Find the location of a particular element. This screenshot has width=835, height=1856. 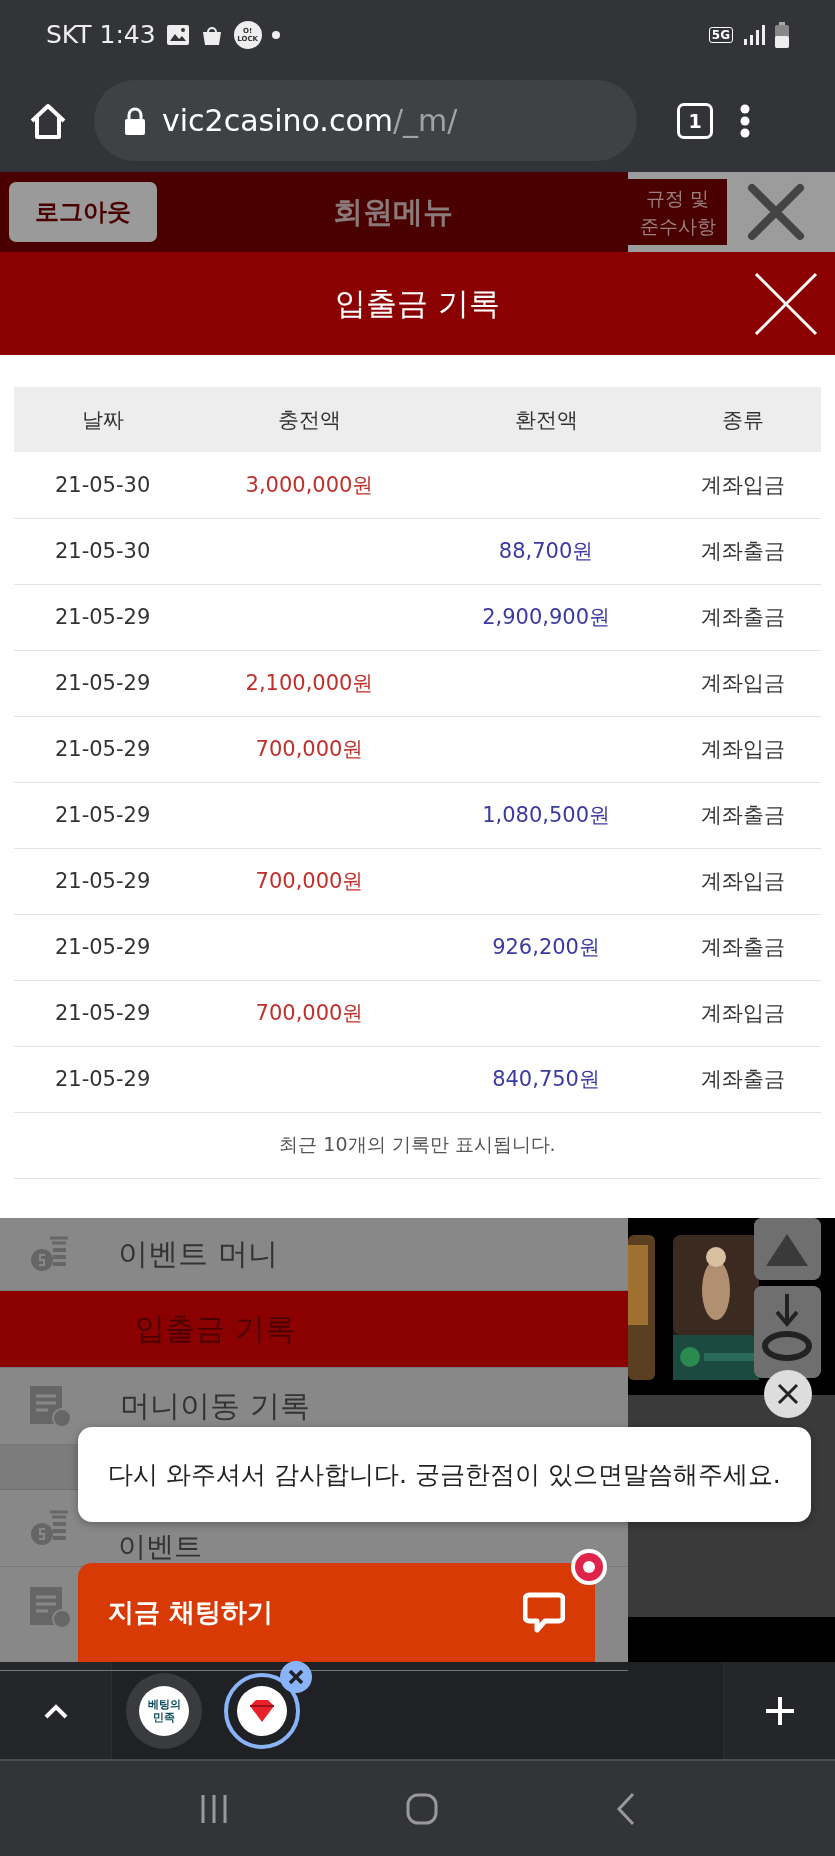

logout-button: 로그아웃 is located at coordinates (83, 212).